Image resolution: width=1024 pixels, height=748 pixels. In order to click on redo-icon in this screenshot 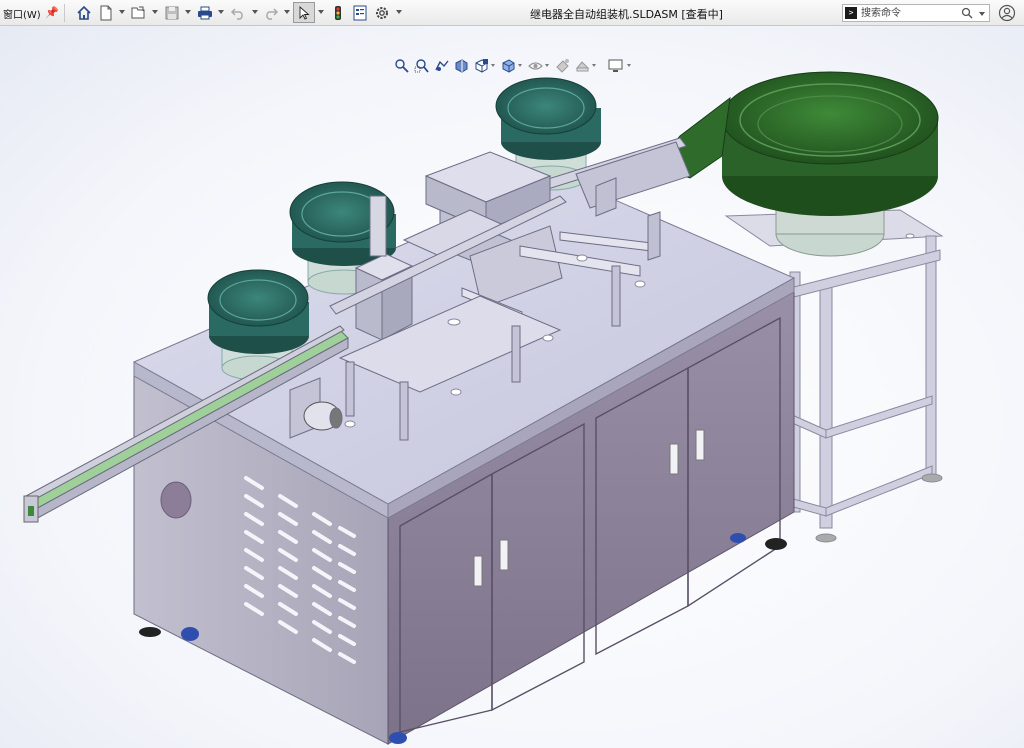, I will do `click(271, 13)`.